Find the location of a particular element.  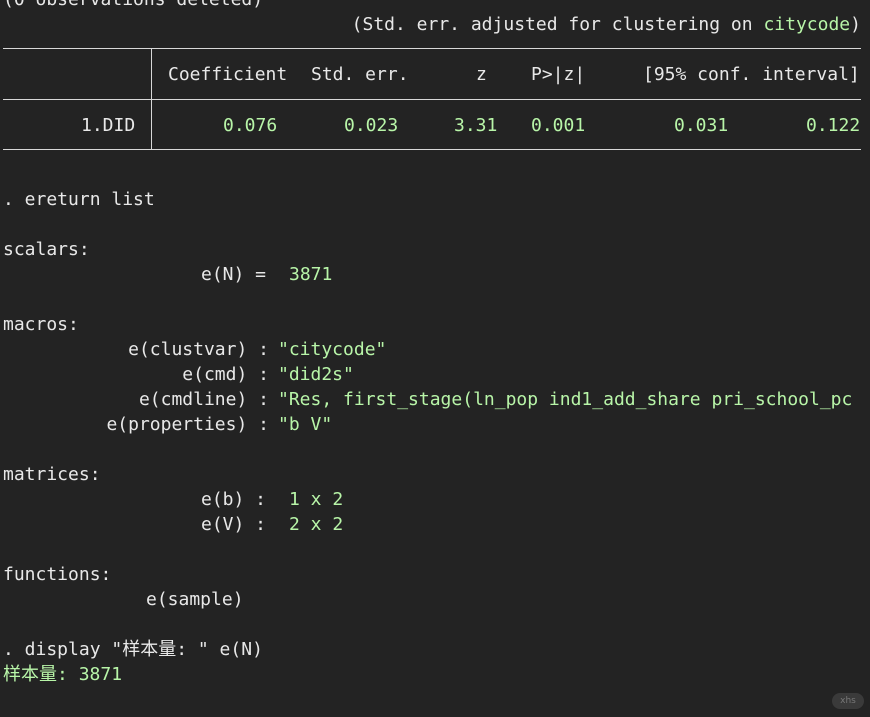

watermark-badge: xhs is located at coordinates (848, 701).